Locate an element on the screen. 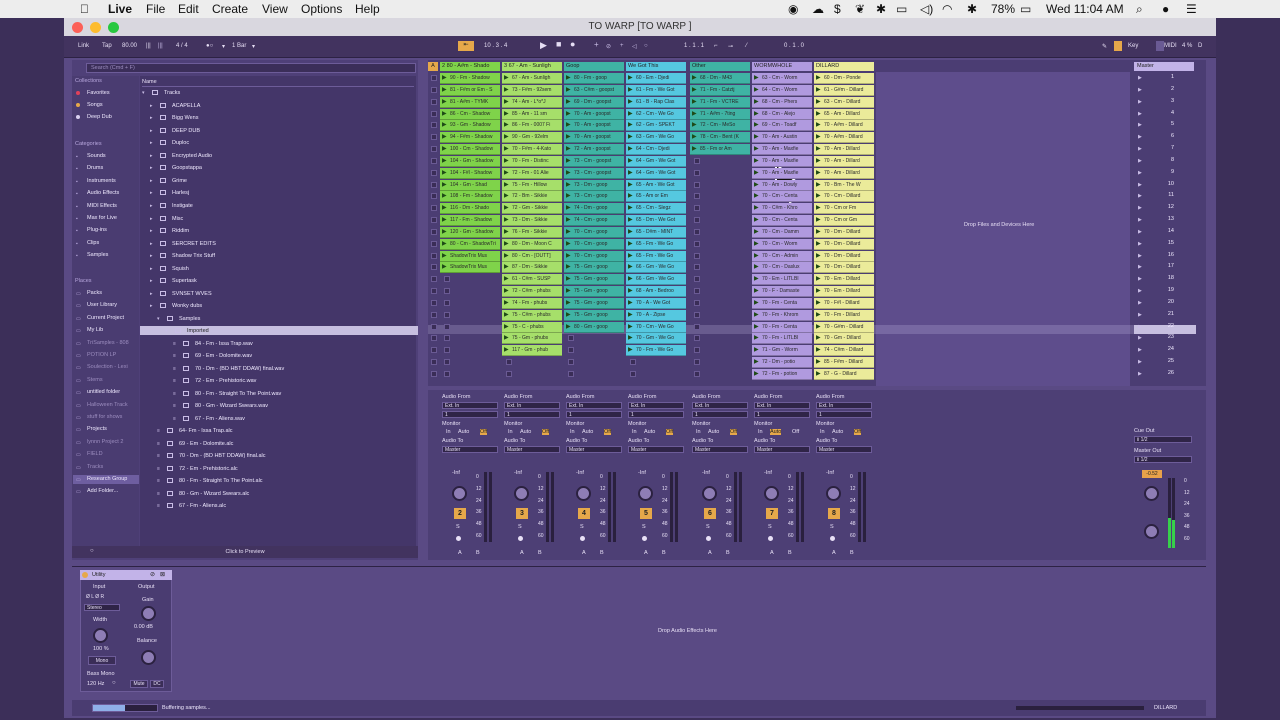 This screenshot has width=1280, height=720. menu-edit: Edit is located at coordinates (188, 9).